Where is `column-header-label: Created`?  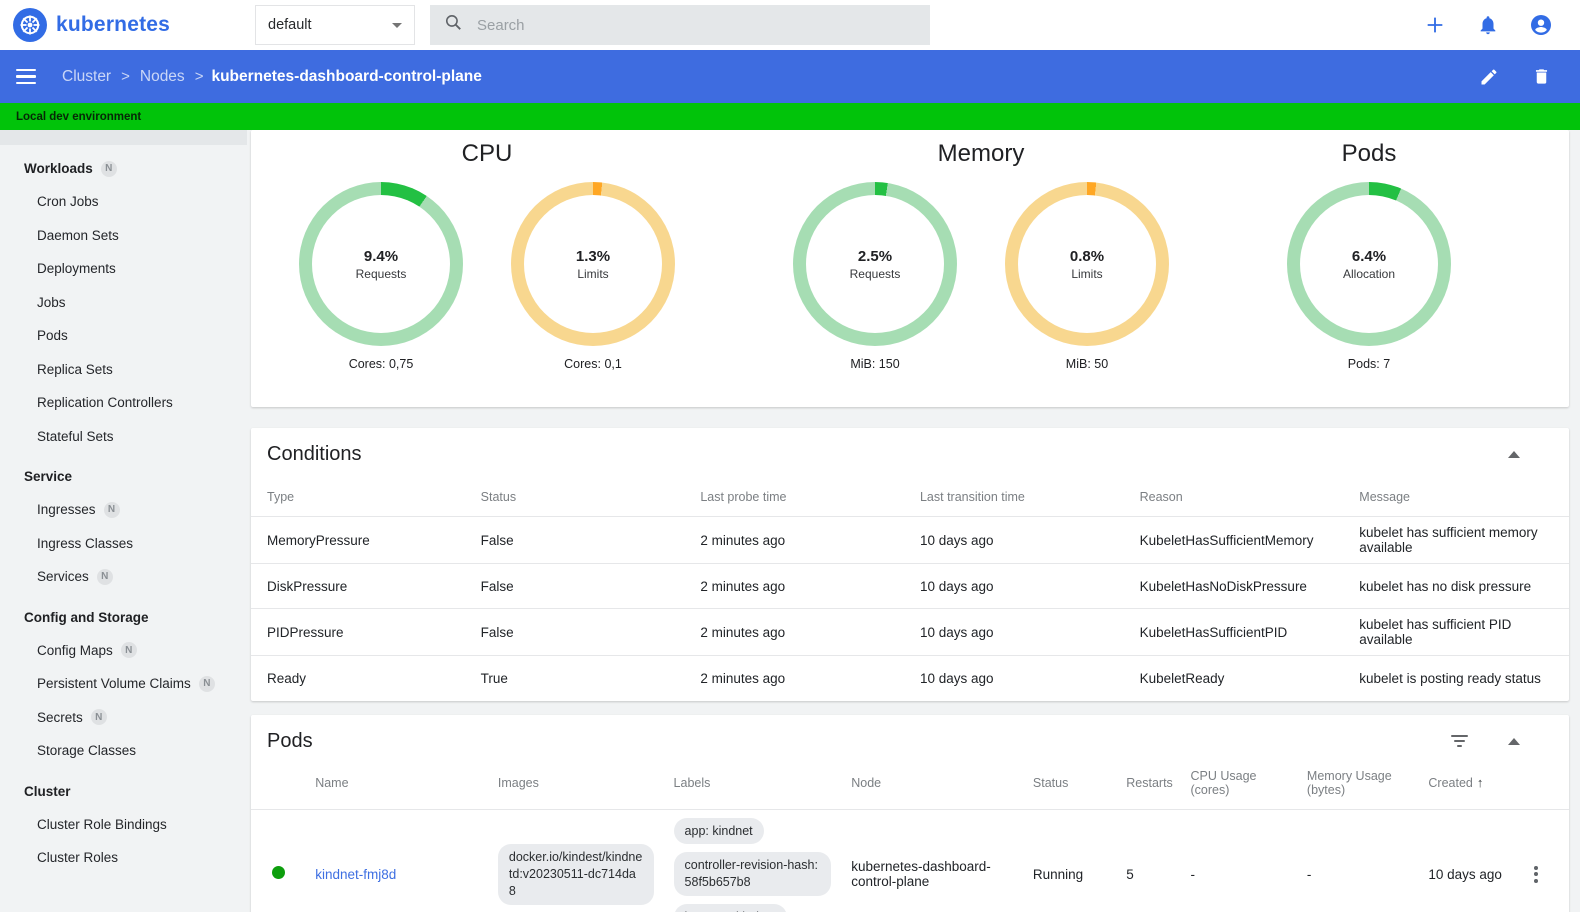 column-header-label: Created is located at coordinates (1450, 783).